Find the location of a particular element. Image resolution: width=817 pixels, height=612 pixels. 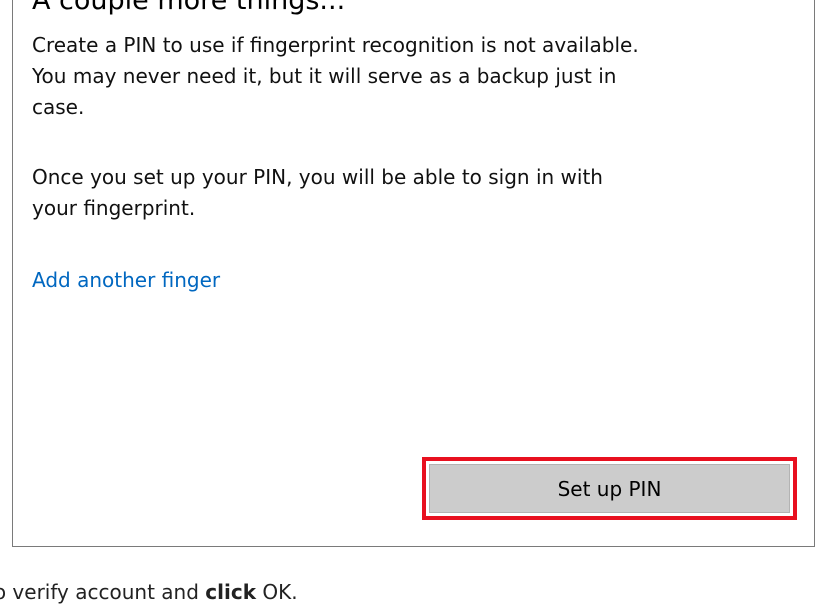

add-another-finger-link: Add another finger is located at coordinates (126, 280).